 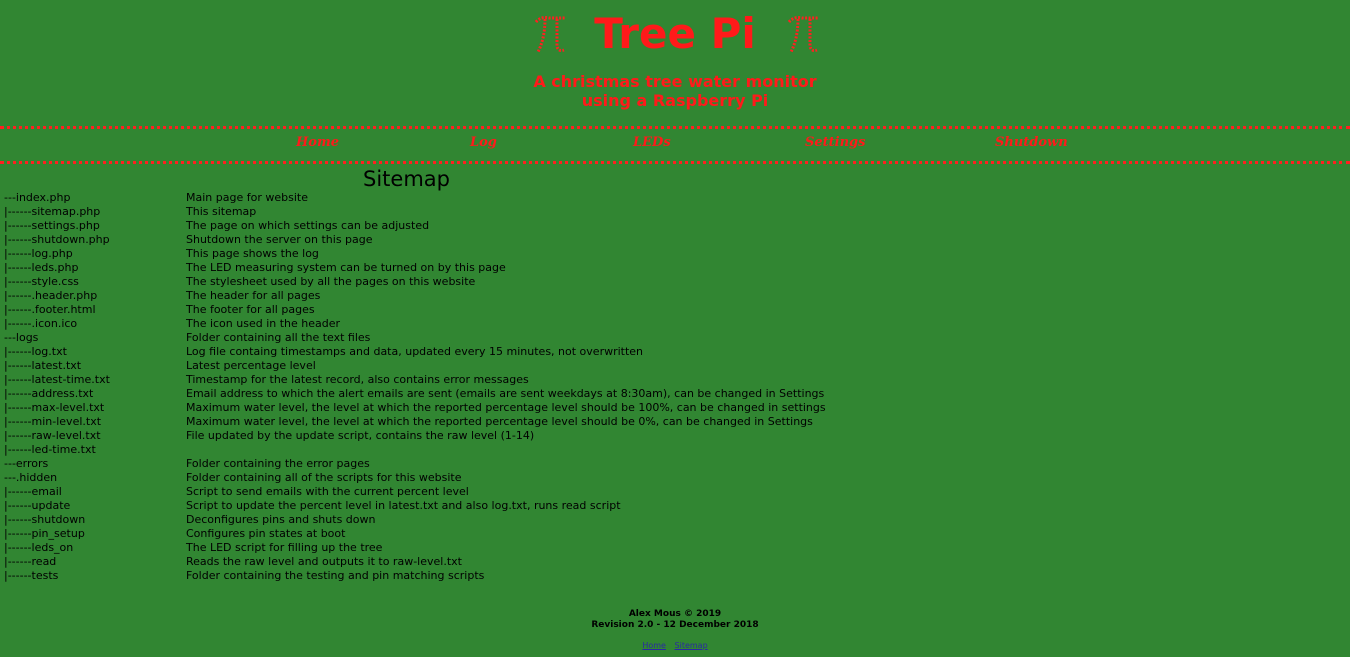 What do you see at coordinates (835, 142) in the screenshot?
I see `nav-link-settings: Settings` at bounding box center [835, 142].